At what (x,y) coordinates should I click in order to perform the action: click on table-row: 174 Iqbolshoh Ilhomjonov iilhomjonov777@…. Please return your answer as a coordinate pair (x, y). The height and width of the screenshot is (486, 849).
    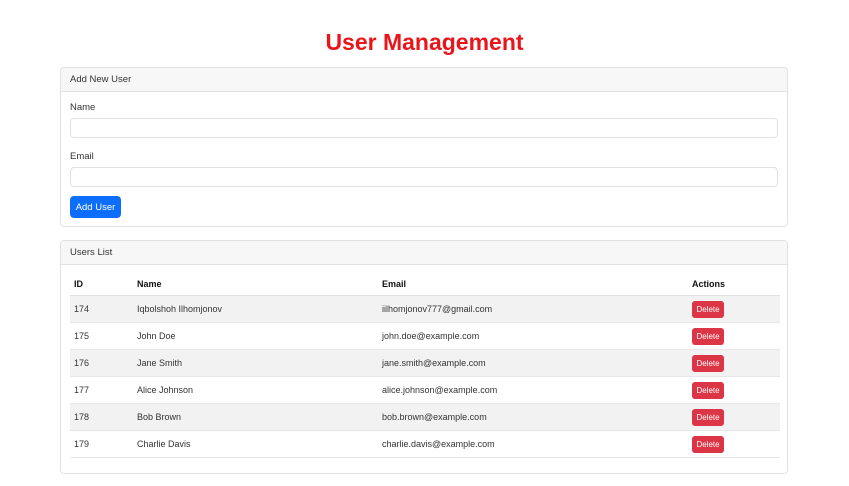
    Looking at the image, I should click on (425, 309).